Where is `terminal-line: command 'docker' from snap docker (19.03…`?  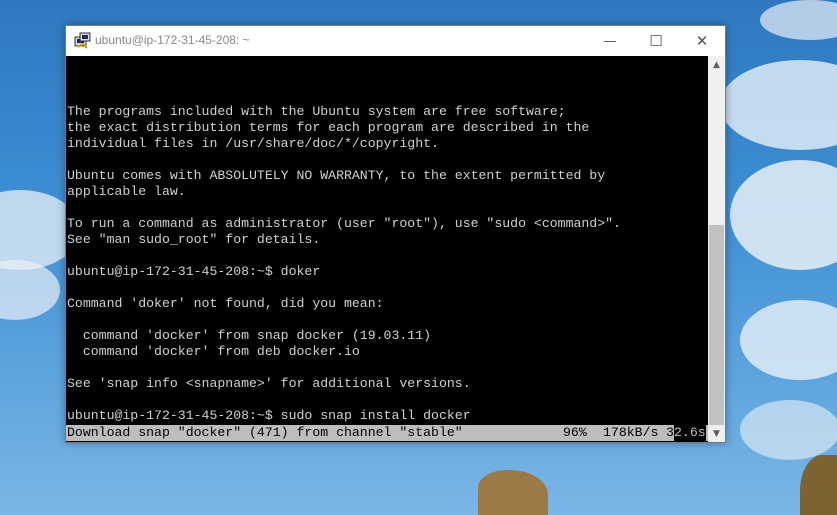 terminal-line: command 'docker' from snap docker (19.03… is located at coordinates (249, 335).